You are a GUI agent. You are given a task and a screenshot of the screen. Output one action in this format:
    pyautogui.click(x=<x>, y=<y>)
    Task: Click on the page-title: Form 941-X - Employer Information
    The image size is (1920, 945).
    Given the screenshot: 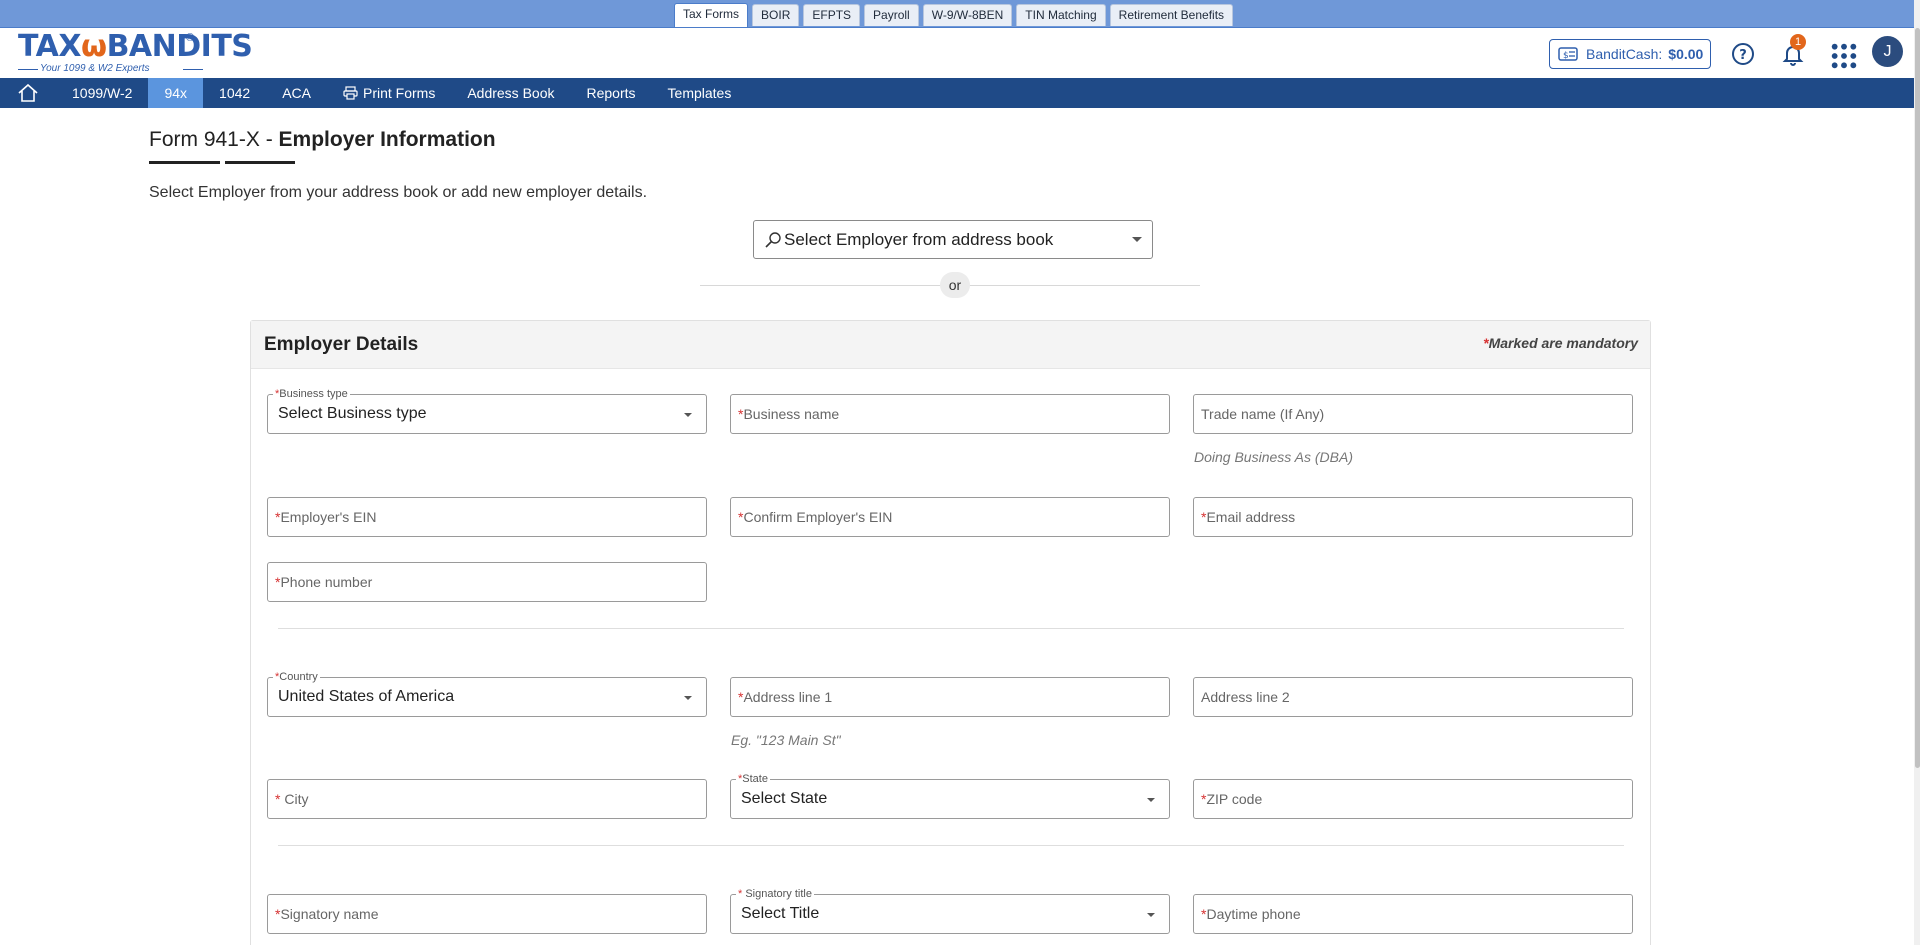 What is the action you would take?
    pyautogui.click(x=322, y=140)
    